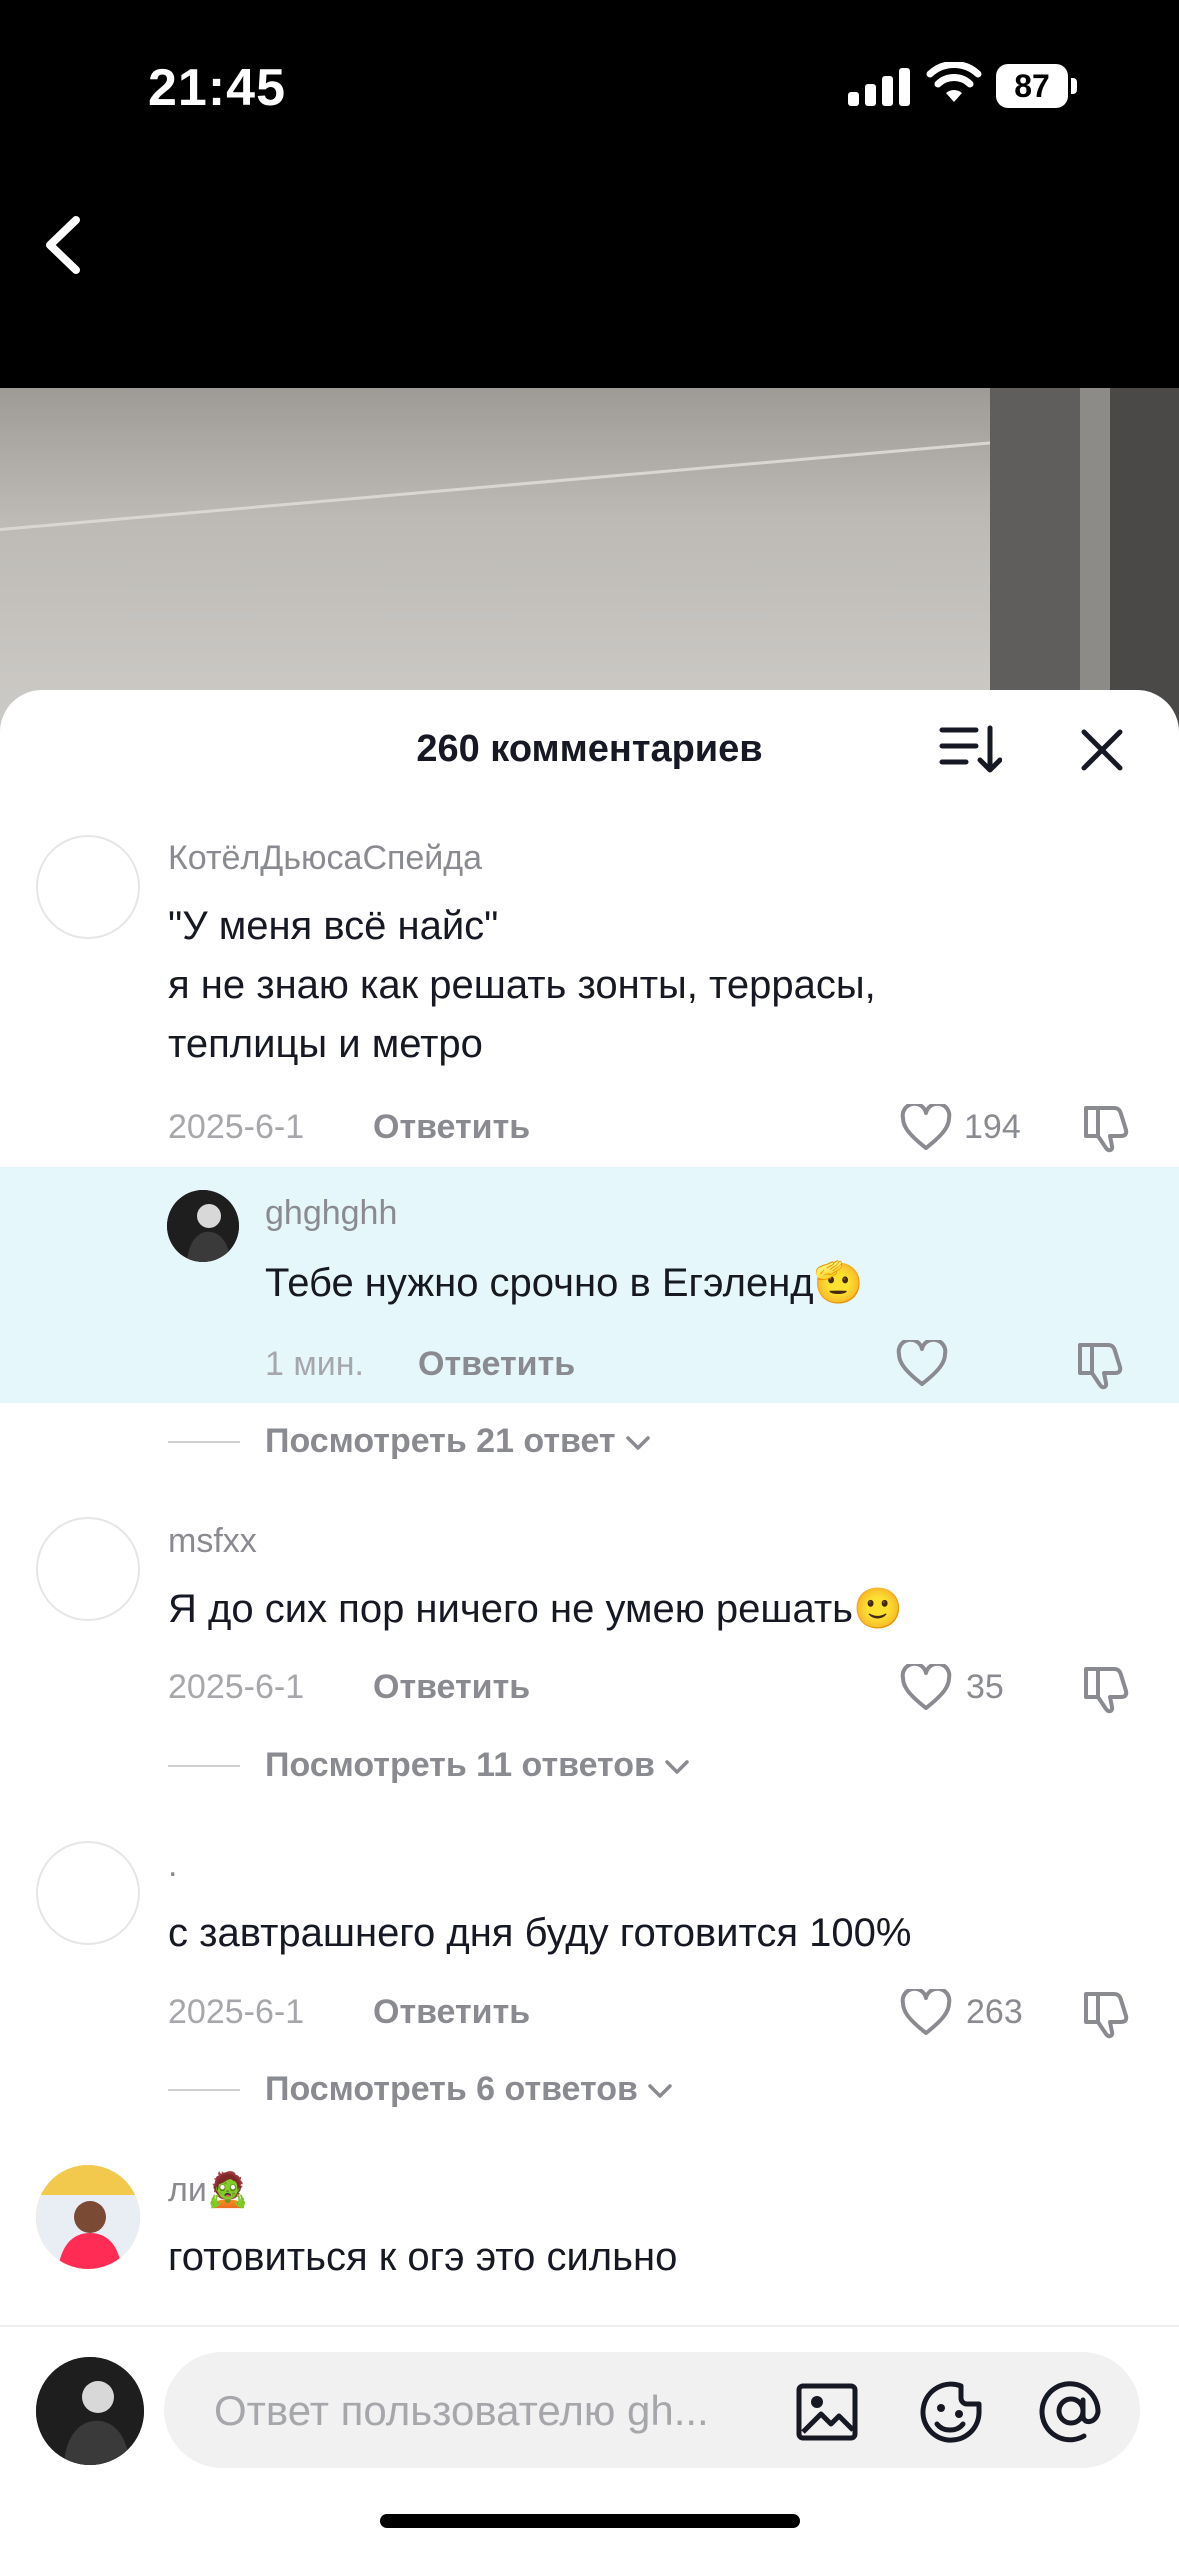 Image resolution: width=1179 pixels, height=2558 pixels. What do you see at coordinates (992, 1127) in the screenshot?
I see `like-count: 194` at bounding box center [992, 1127].